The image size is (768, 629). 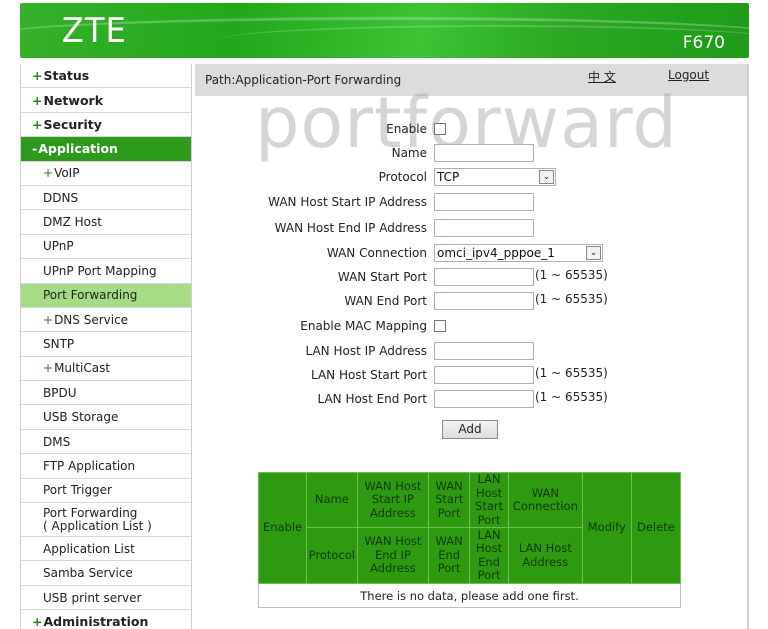 What do you see at coordinates (106, 442) in the screenshot?
I see `sidebar-item-dms: DMS` at bounding box center [106, 442].